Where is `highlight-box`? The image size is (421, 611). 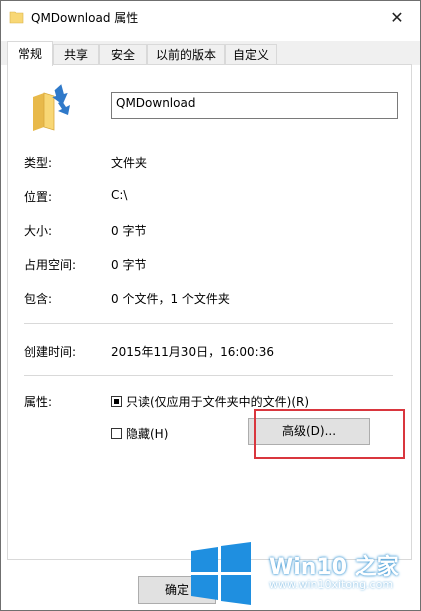
highlight-box is located at coordinates (329, 434).